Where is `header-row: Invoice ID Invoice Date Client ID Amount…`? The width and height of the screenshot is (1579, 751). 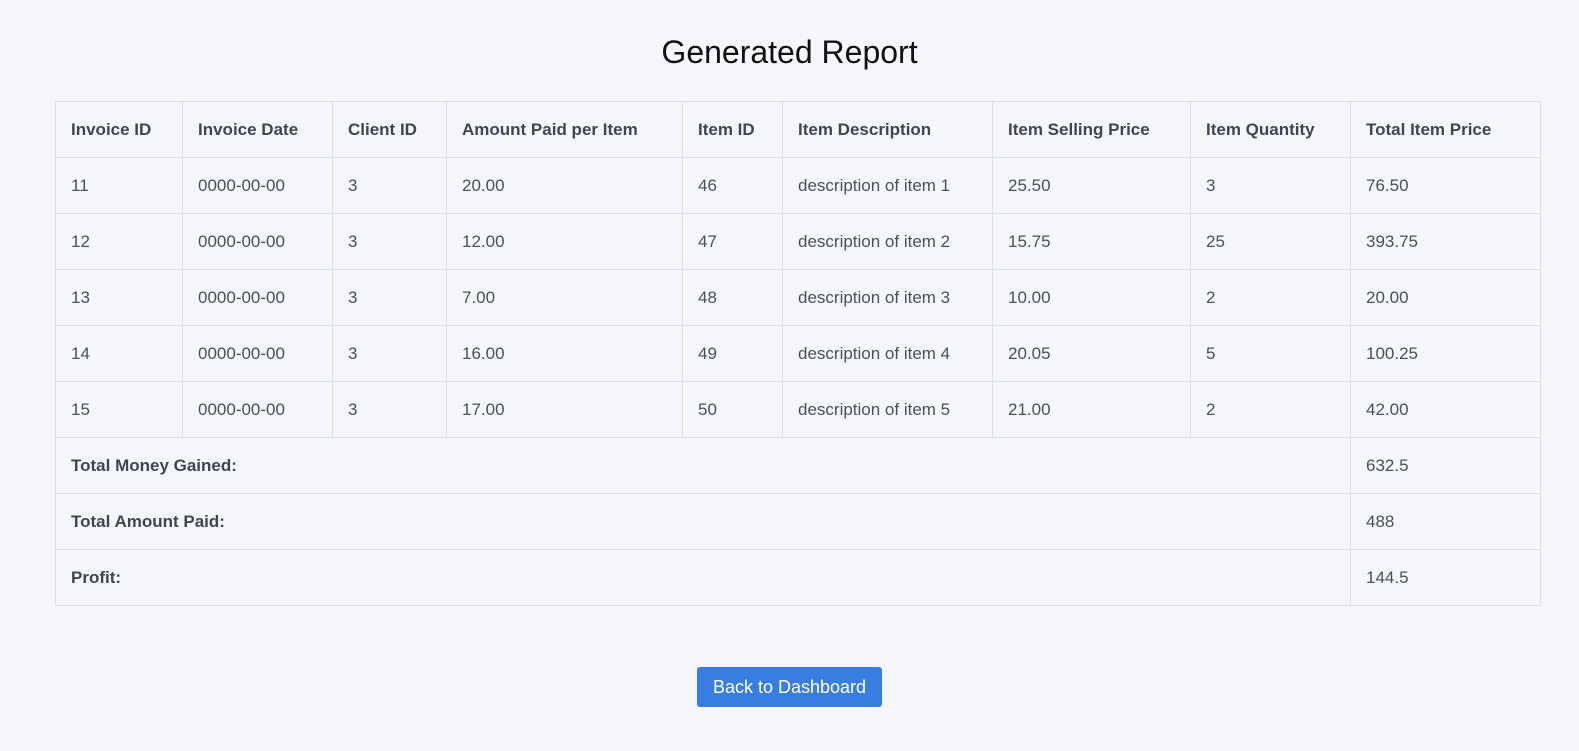
header-row: Invoice ID Invoice Date Client ID Amount… is located at coordinates (798, 129).